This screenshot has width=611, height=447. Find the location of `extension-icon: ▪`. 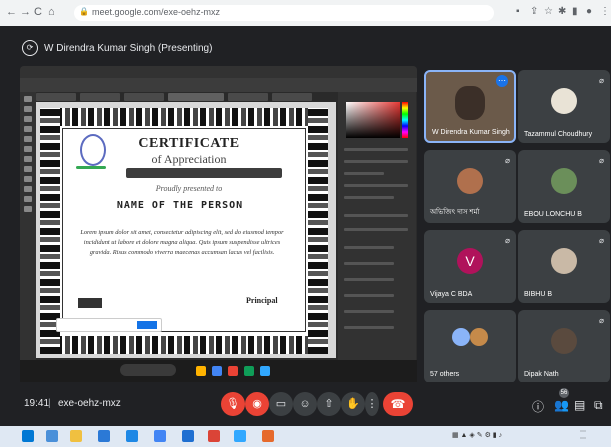

extension-icon: ▪ is located at coordinates (518, 11).